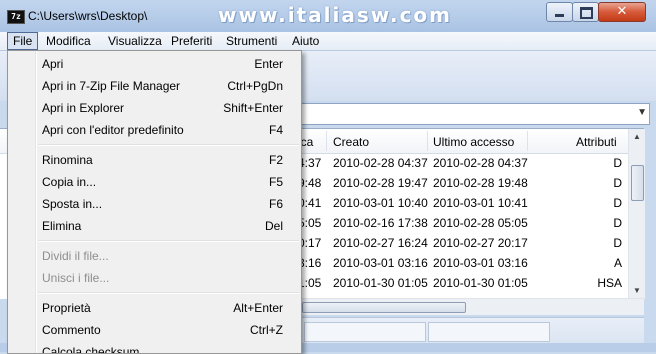  What do you see at coordinates (275, 182) in the screenshot?
I see `menu-item-shortcut: F5` at bounding box center [275, 182].